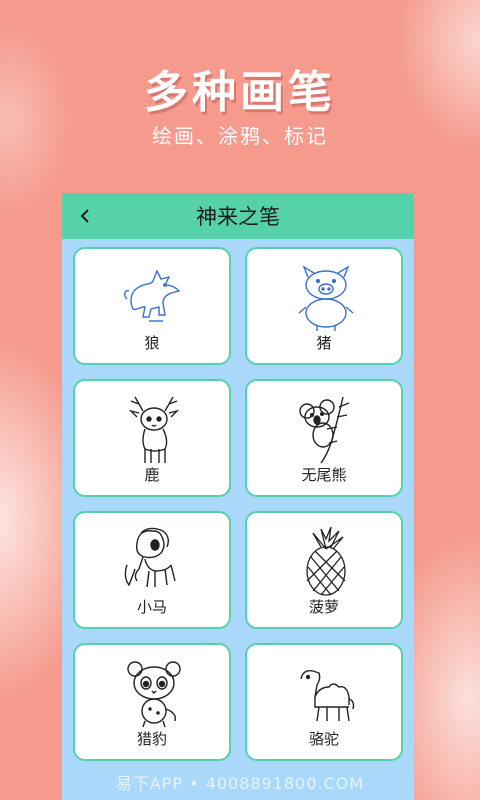 Image resolution: width=480 pixels, height=800 pixels. Describe the element at coordinates (150, 557) in the screenshot. I see `pony-drawing-icon` at that location.